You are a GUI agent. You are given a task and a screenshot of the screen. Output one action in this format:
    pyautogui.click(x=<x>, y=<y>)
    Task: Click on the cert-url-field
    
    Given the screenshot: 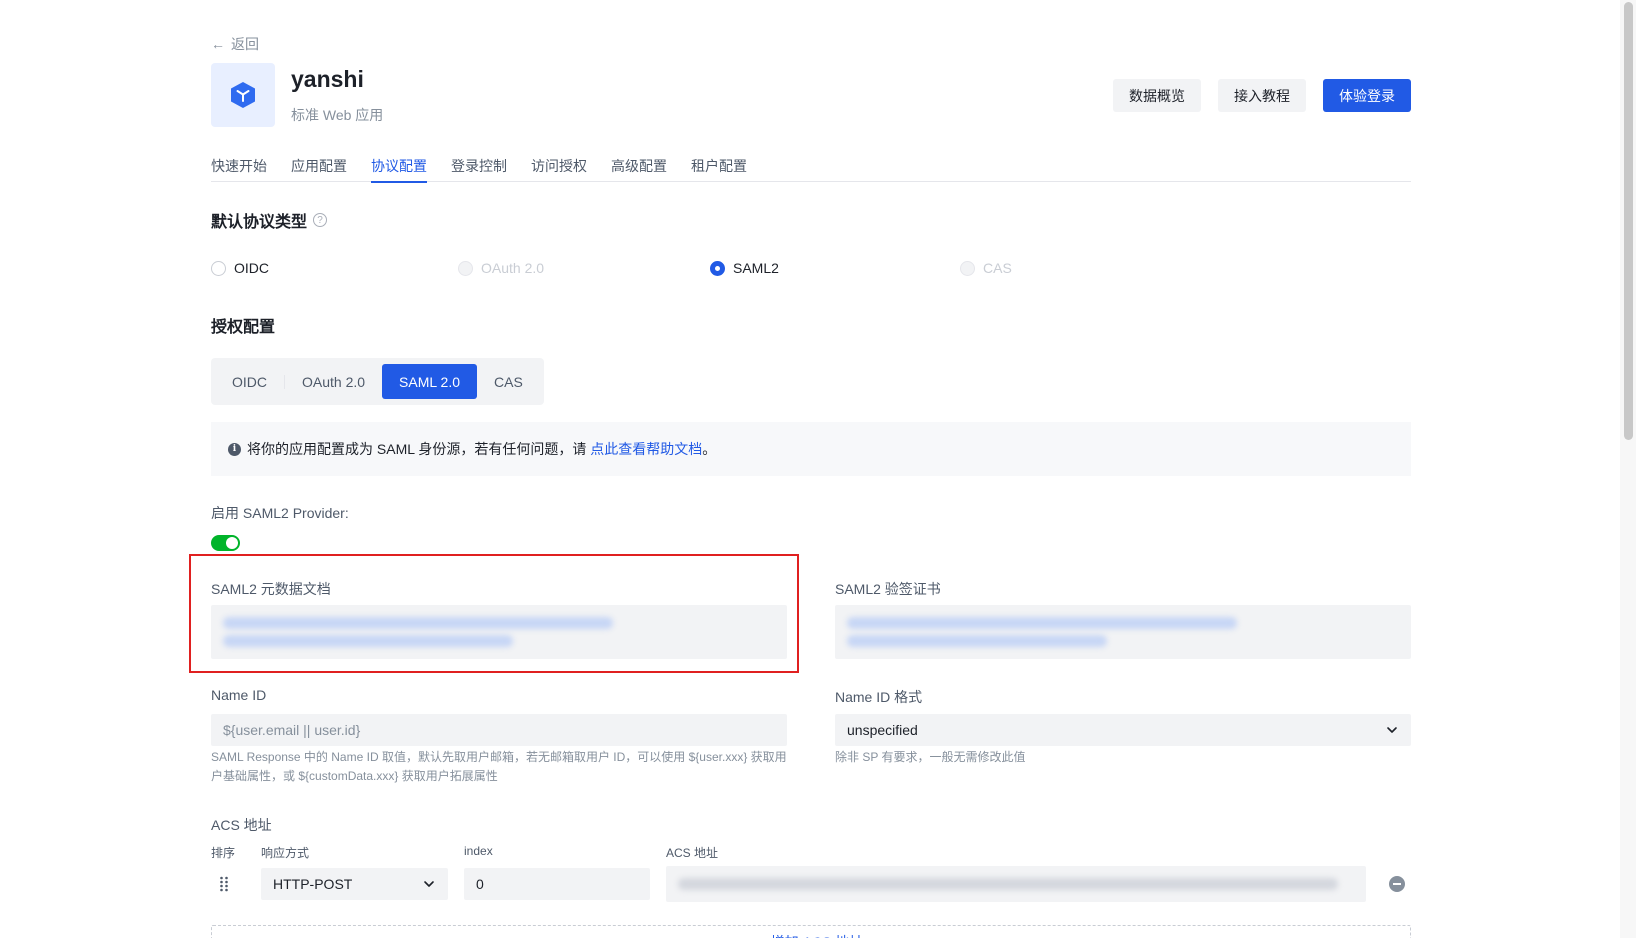 What is the action you would take?
    pyautogui.click(x=1123, y=632)
    